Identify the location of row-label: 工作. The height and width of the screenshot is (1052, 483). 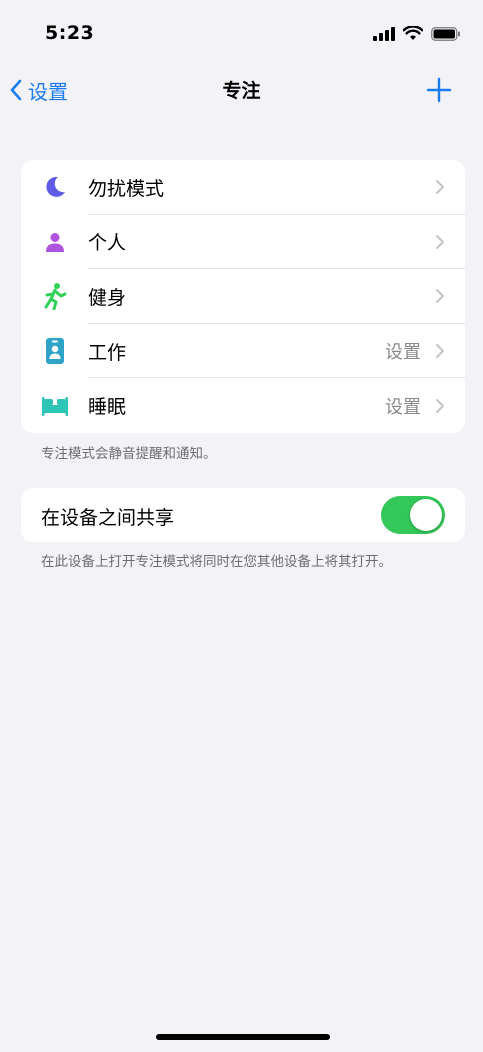
(107, 352).